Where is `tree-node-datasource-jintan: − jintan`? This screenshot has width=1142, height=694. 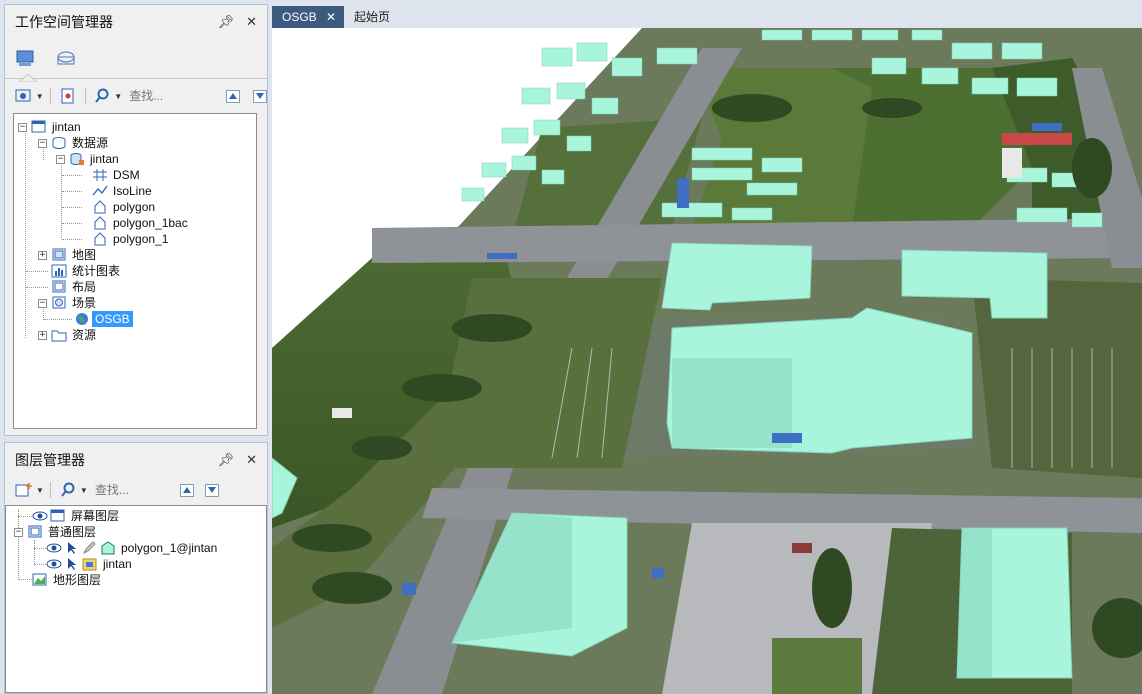
tree-node-datasource-jintan: − jintan is located at coordinates (89, 159).